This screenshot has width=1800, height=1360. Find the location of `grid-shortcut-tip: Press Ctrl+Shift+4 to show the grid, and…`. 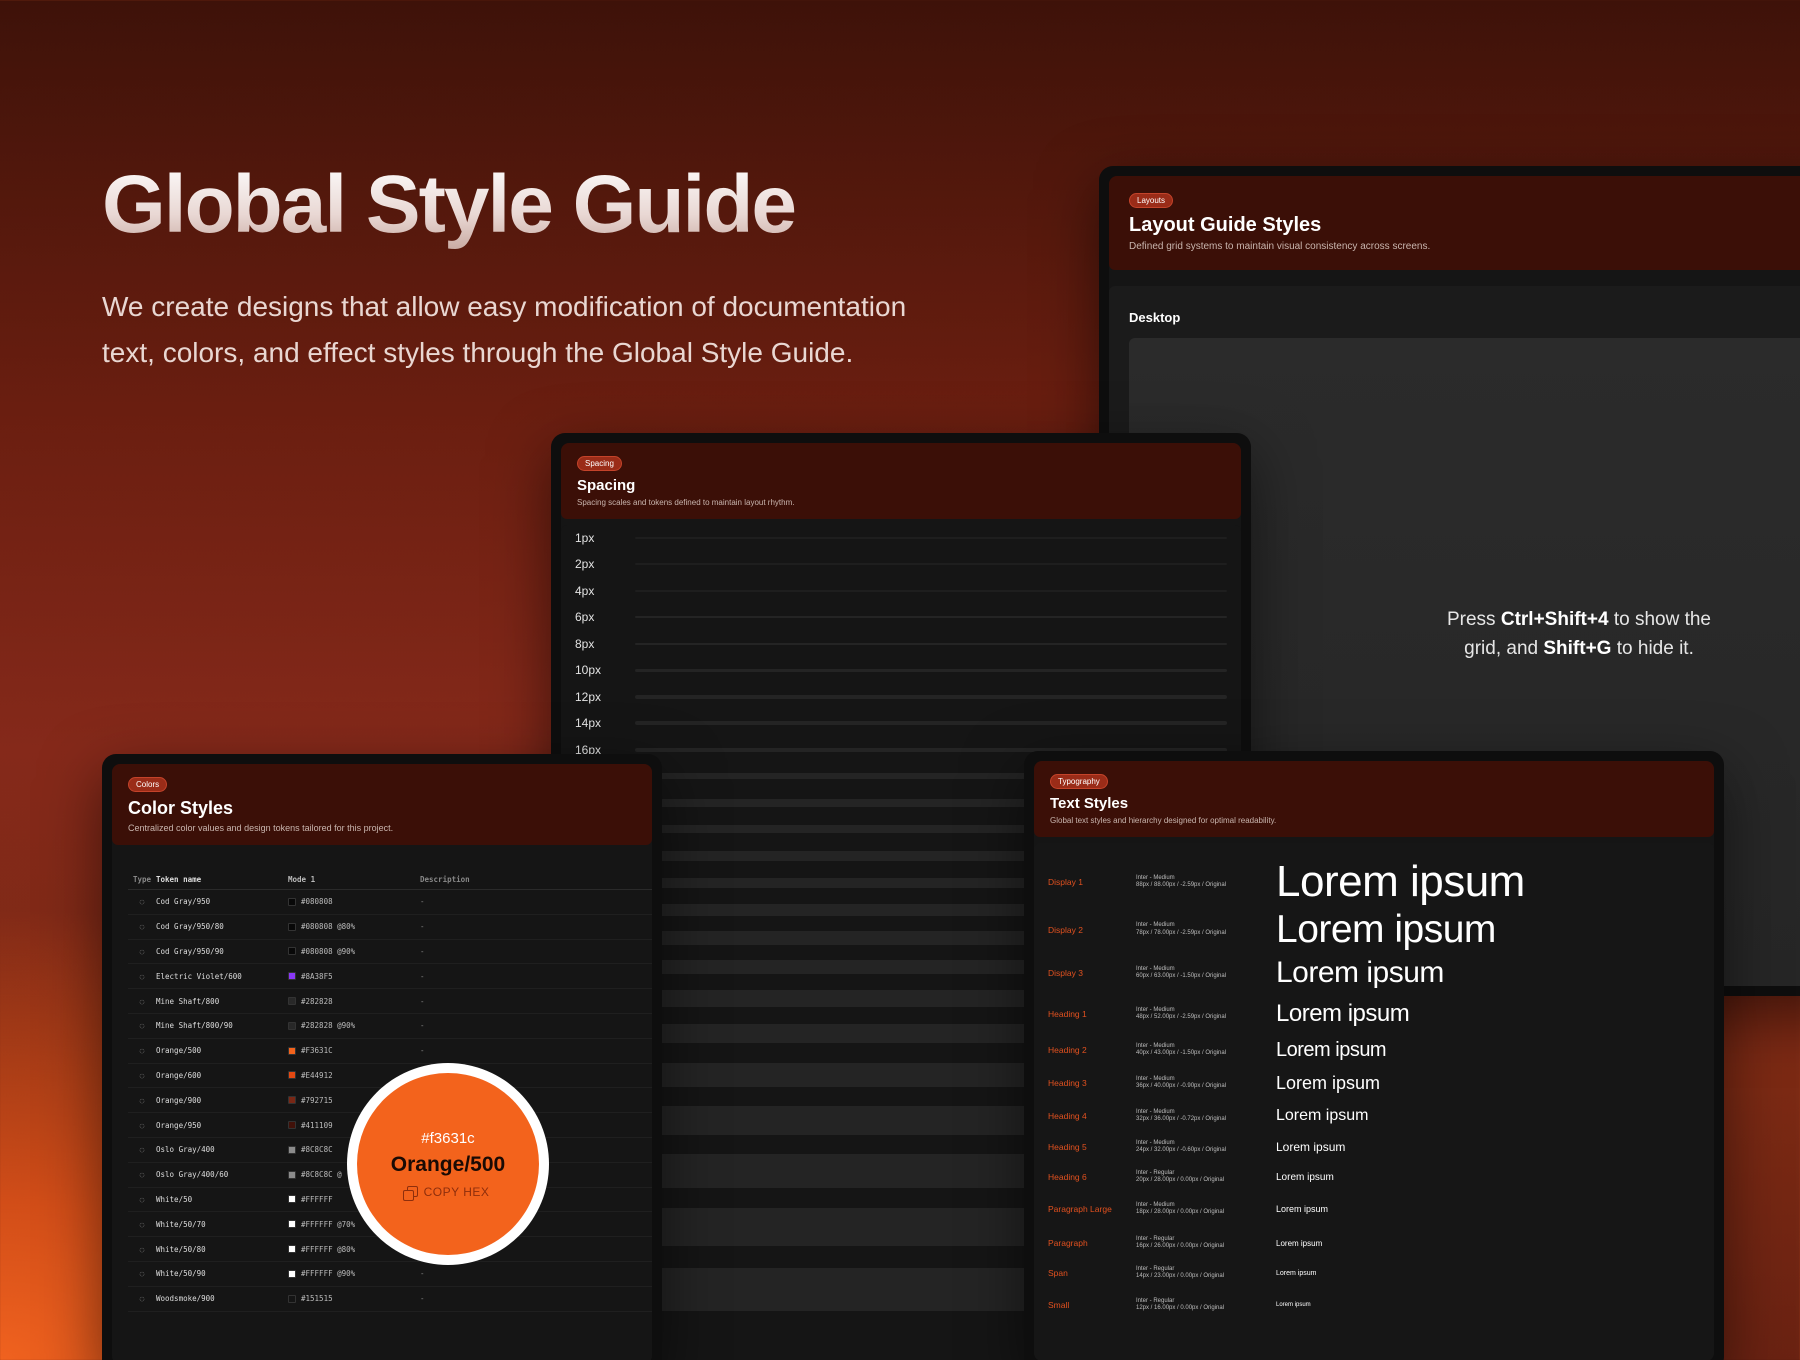

grid-shortcut-tip: Press Ctrl+Shift+4 to show the grid, and… is located at coordinates (1578, 634).